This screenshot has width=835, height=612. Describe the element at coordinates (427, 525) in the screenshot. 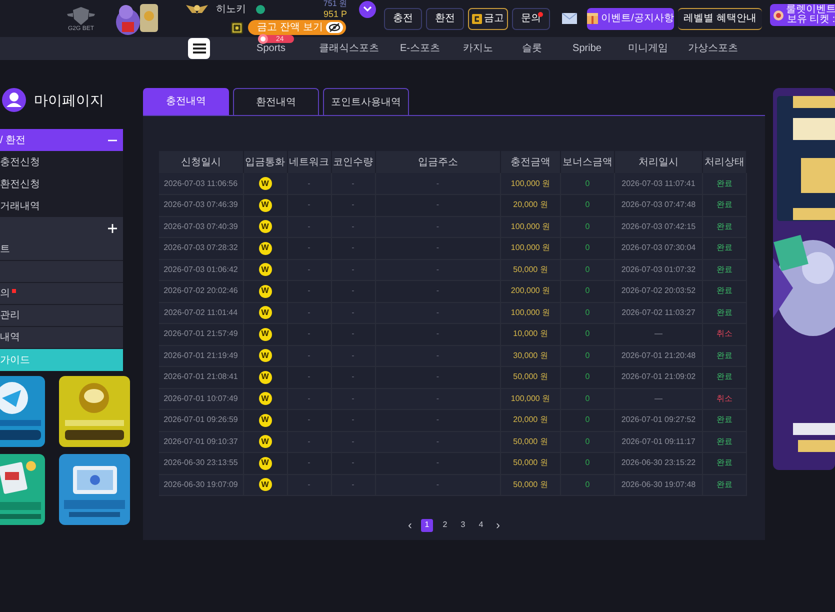

I see `page-button: 1` at that location.